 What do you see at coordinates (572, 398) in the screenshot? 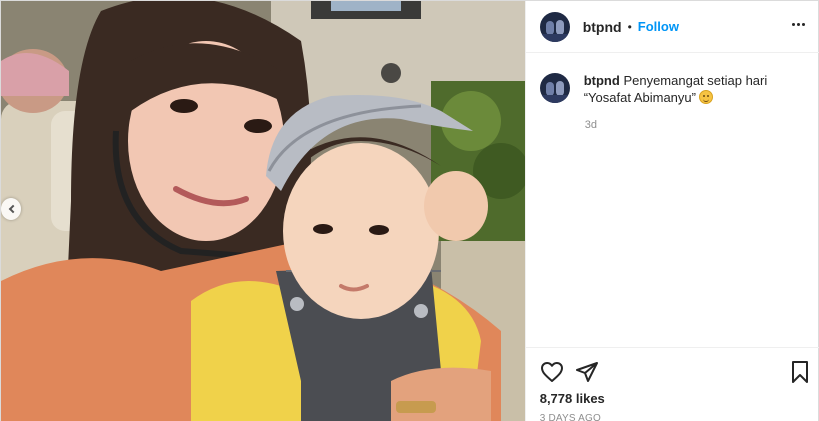
I see `likes-count: 8,778 likes` at bounding box center [572, 398].